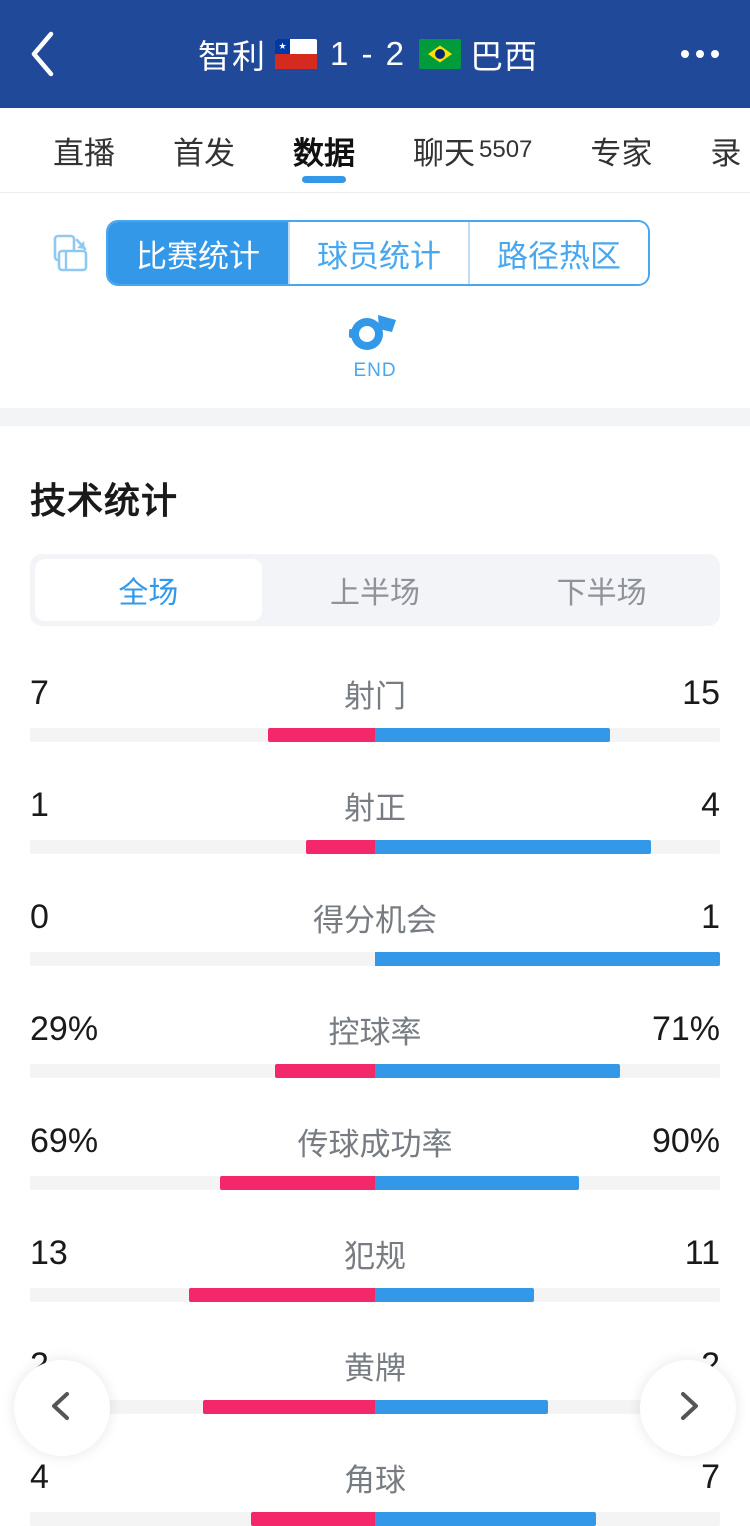 The width and height of the screenshot is (750, 1526). I want to click on stat-label: 黄牌, so click(375, 1368).